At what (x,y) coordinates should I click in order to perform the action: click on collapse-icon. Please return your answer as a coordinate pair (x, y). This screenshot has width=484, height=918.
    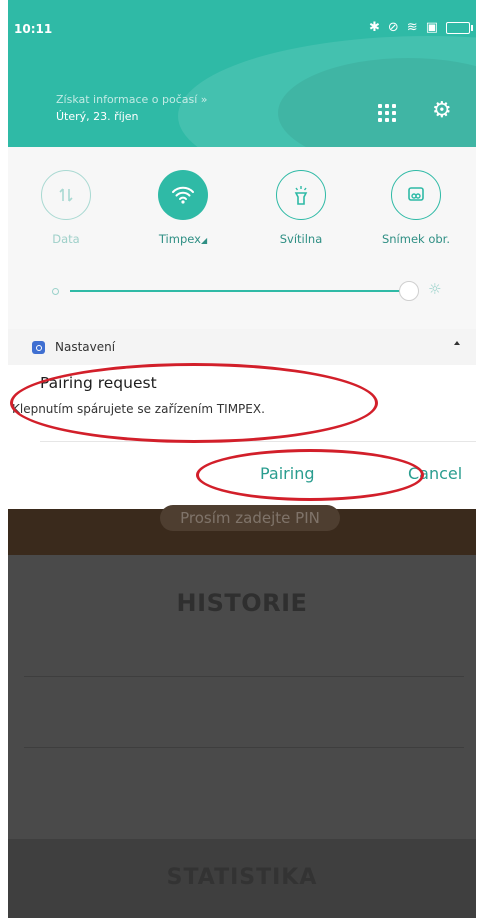
    Looking at the image, I should click on (457, 343).